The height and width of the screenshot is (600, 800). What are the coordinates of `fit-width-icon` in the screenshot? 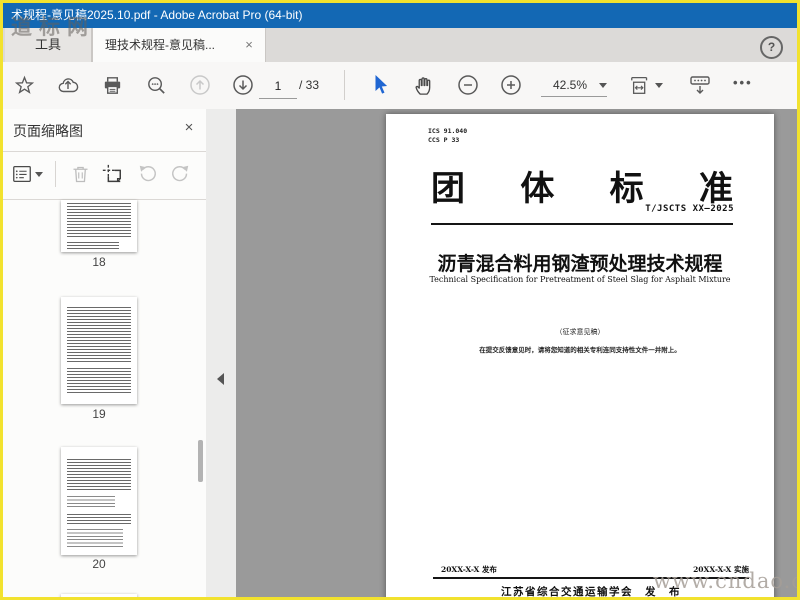 It's located at (646, 85).